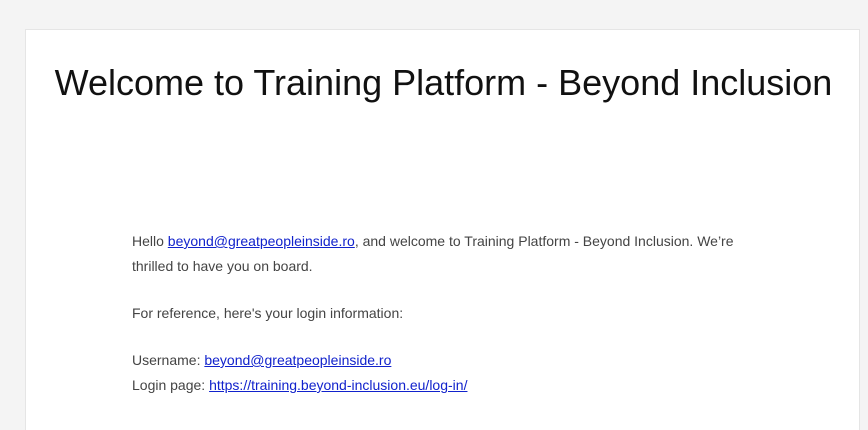 The width and height of the screenshot is (868, 430). Describe the element at coordinates (150, 241) in the screenshot. I see `greeting-prefix: Hello` at that location.